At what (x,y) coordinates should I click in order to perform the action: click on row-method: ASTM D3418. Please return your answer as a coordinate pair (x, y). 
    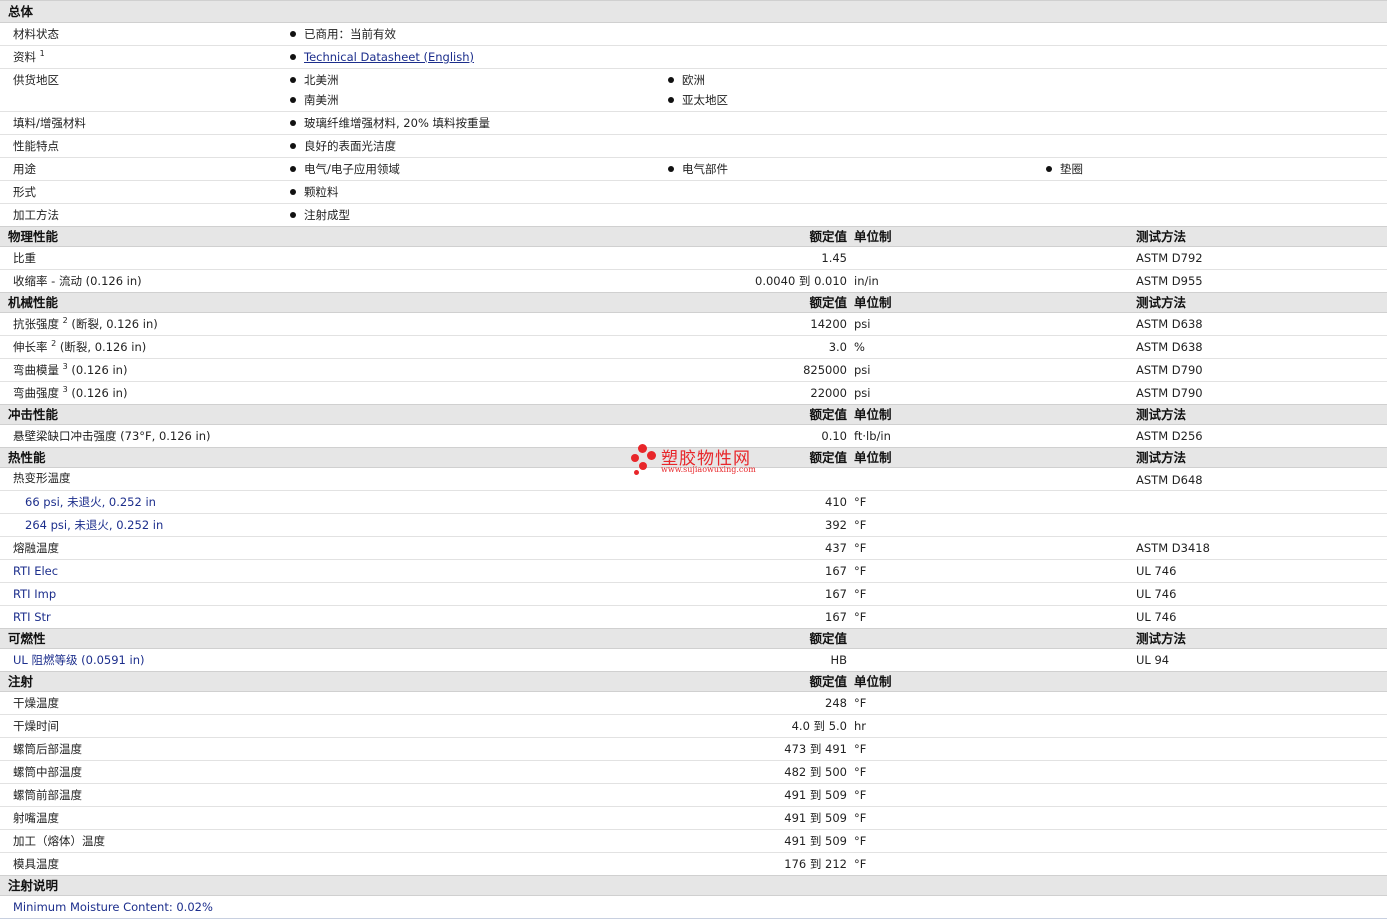
    Looking at the image, I should click on (1173, 548).